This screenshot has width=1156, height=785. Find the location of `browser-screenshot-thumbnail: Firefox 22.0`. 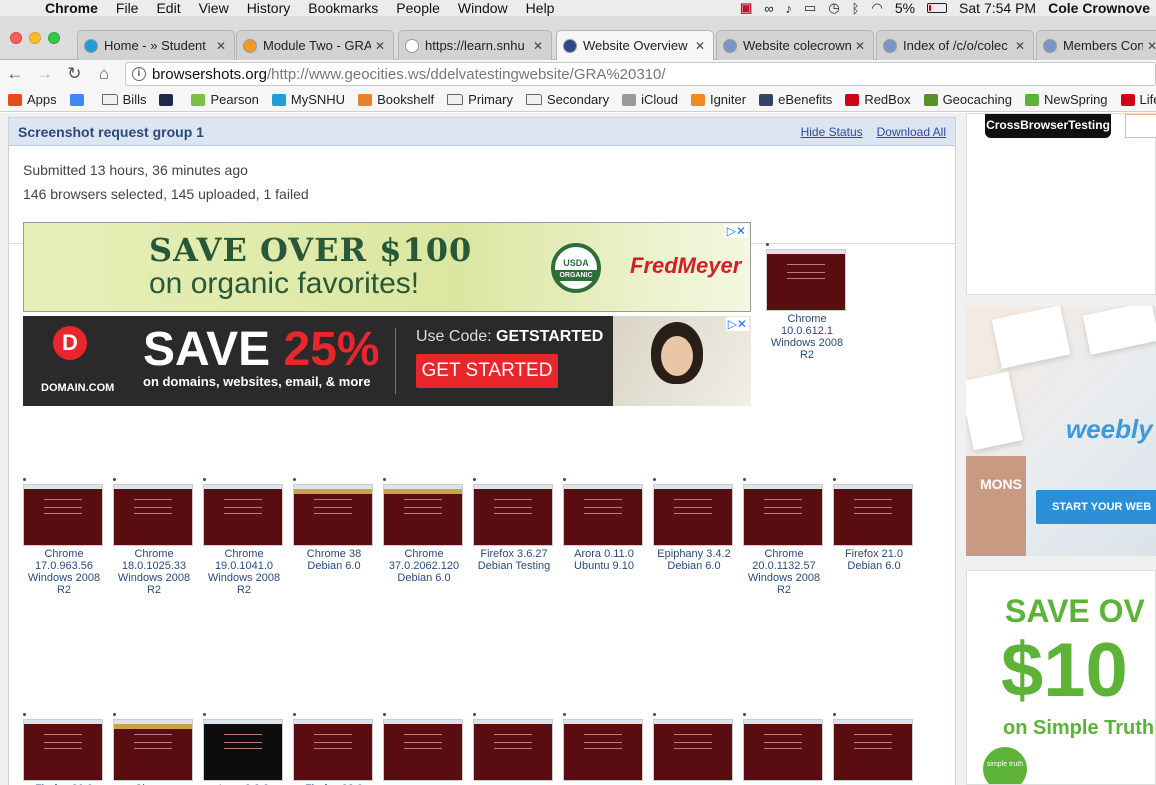

browser-screenshot-thumbnail: Firefox 22.0 is located at coordinates (334, 749).